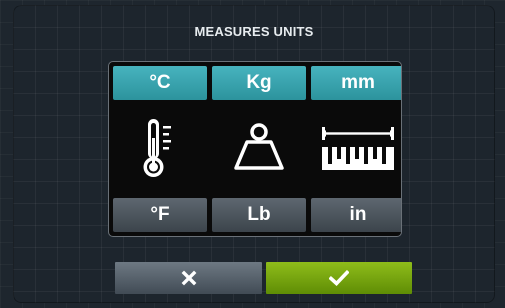 The height and width of the screenshot is (308, 505). I want to click on ruler-icon, so click(356, 148).